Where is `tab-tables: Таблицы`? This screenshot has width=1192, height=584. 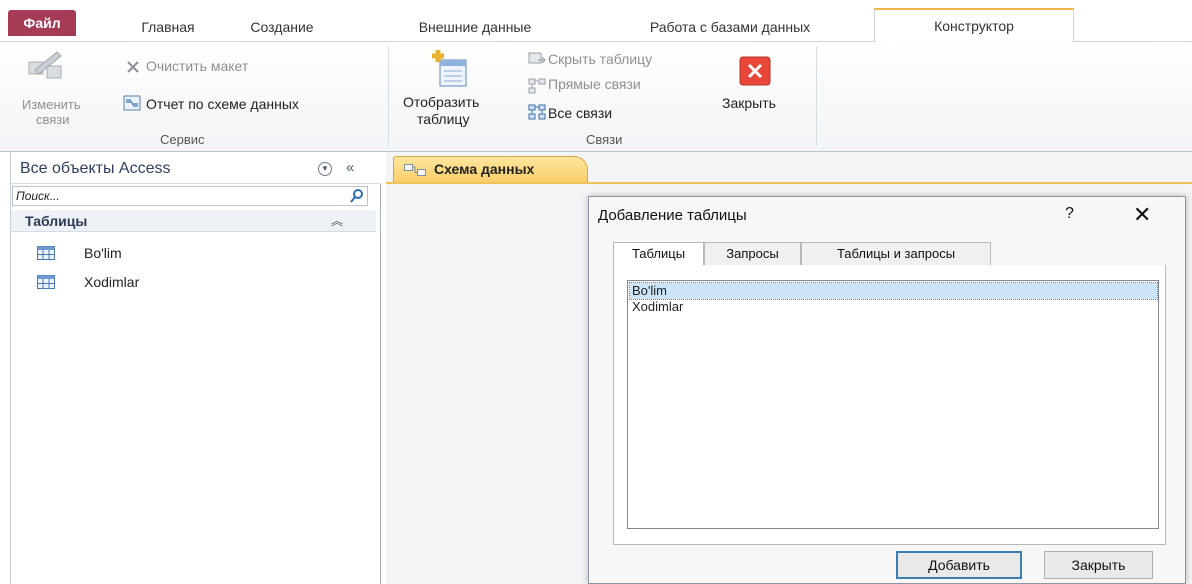
tab-tables: Таблицы is located at coordinates (658, 254).